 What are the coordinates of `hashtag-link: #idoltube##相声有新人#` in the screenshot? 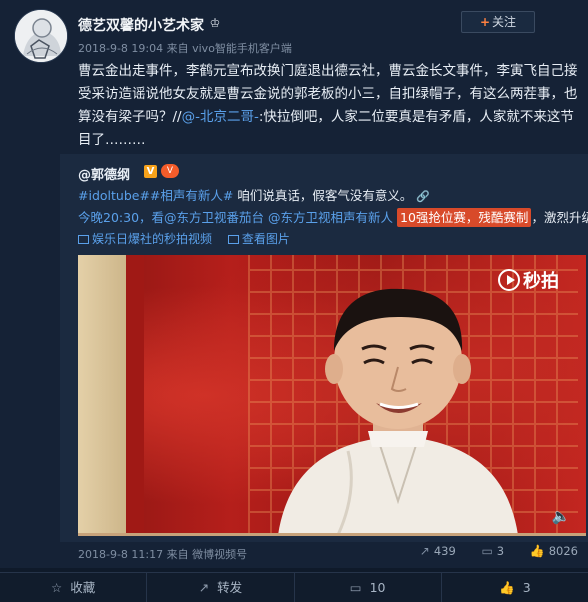 It's located at (155, 195).